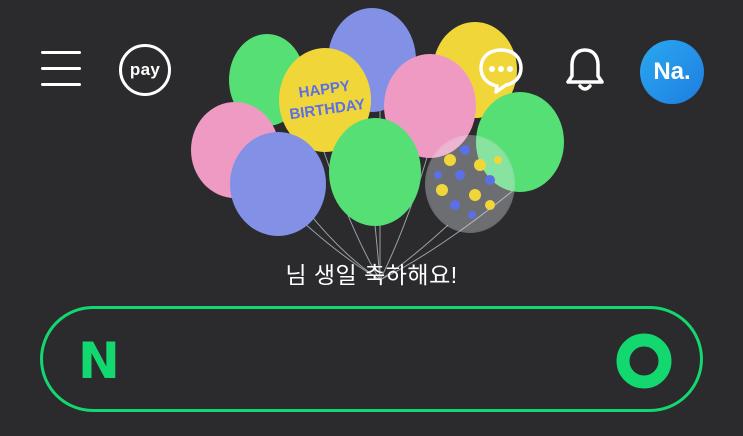  I want to click on green-o-search-icon, so click(644, 361).